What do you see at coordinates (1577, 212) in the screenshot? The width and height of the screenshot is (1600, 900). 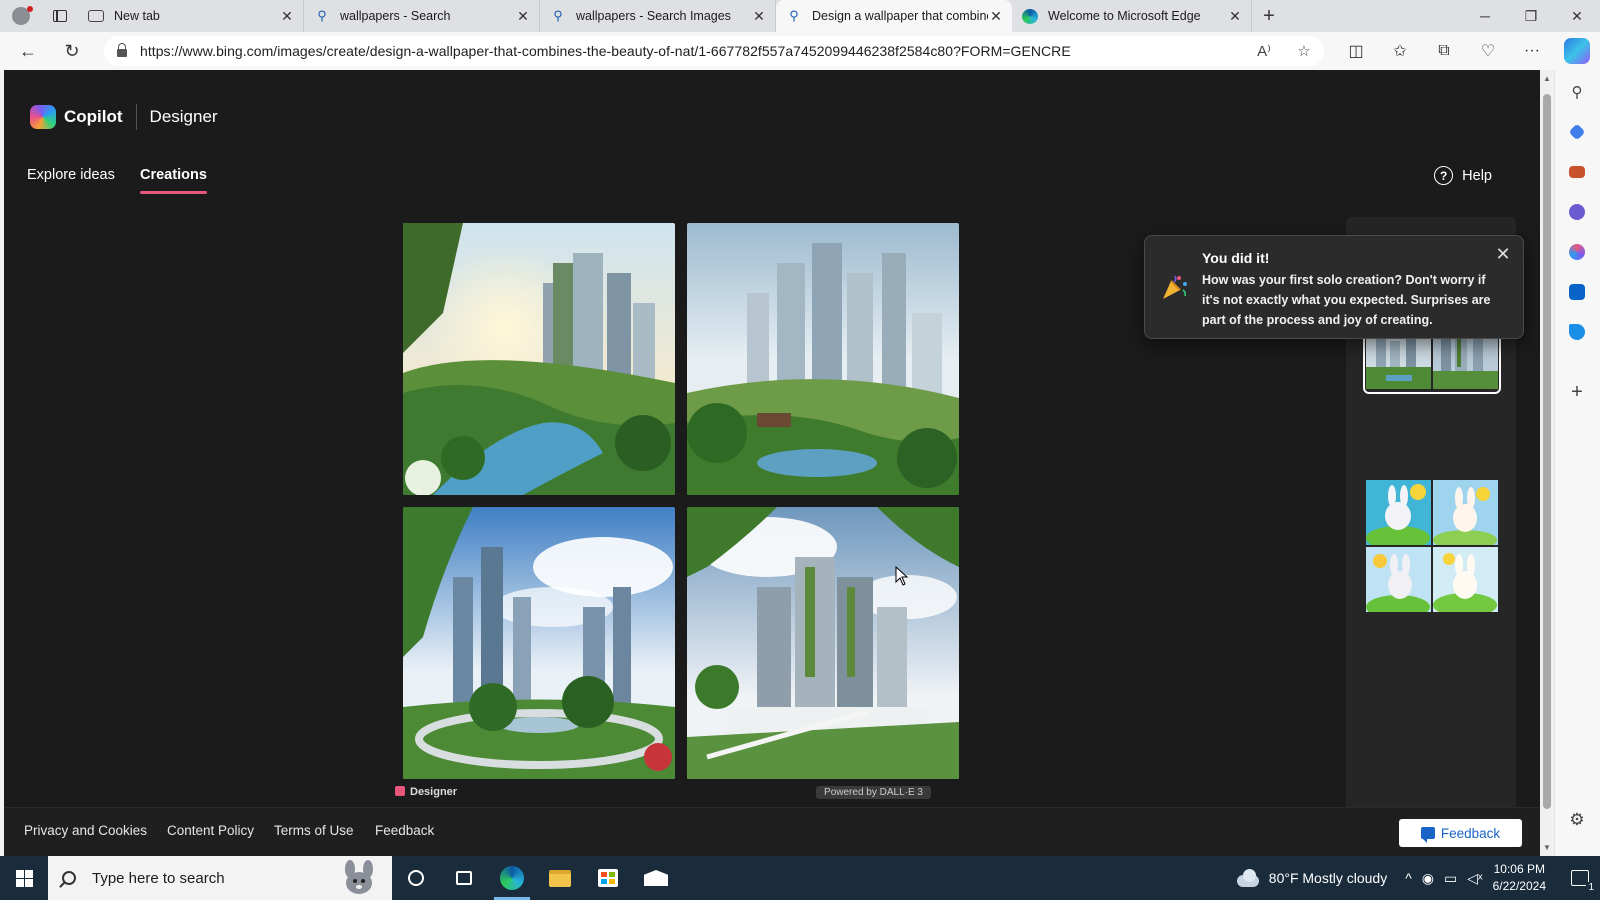 I see `games-icon` at bounding box center [1577, 212].